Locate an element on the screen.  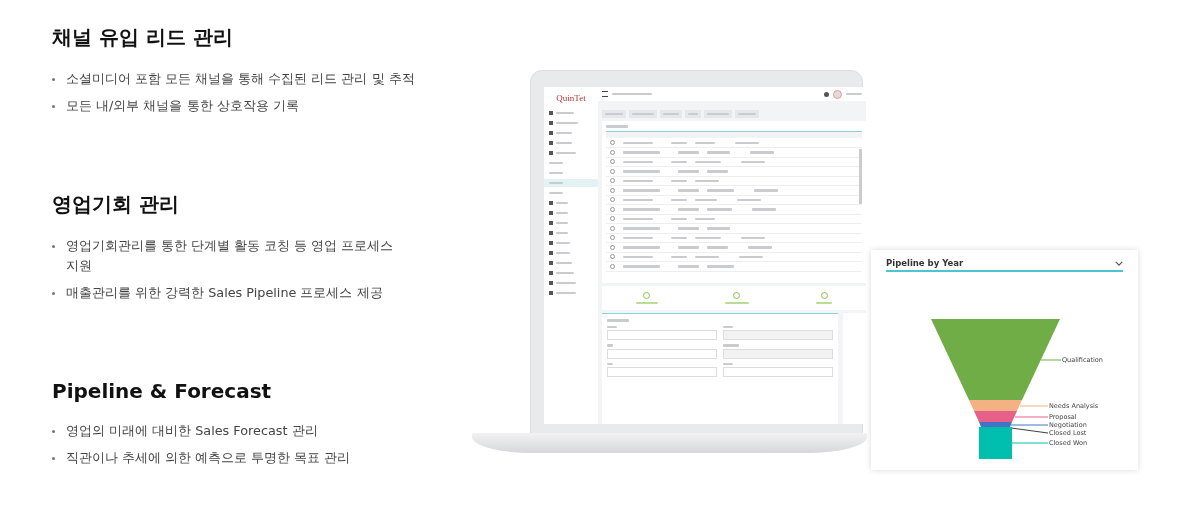
globe-icon is located at coordinates (826, 94).